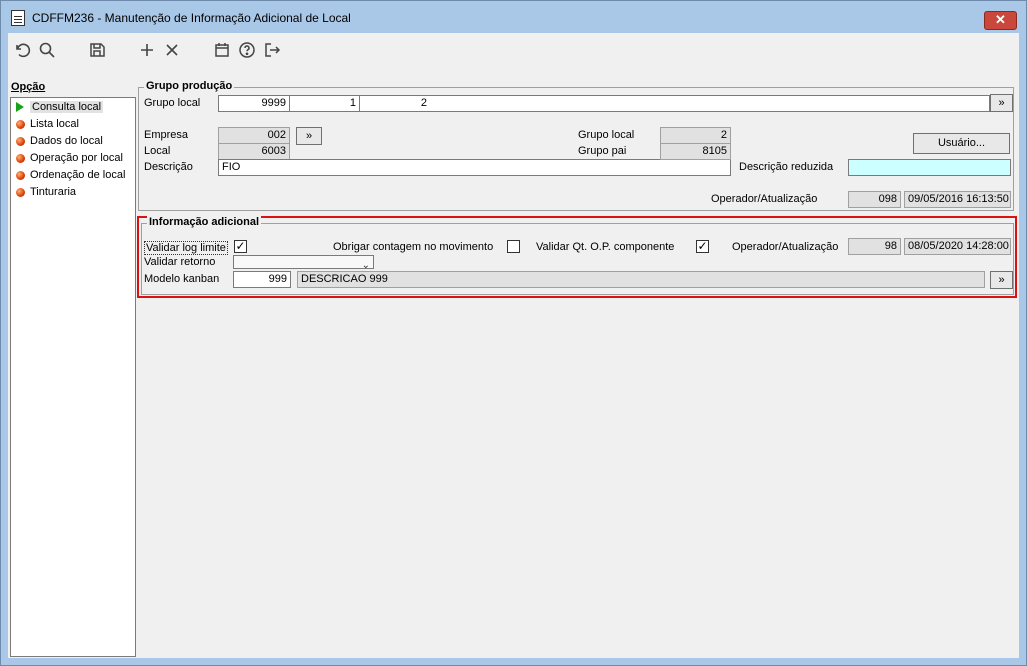 This screenshot has width=1027, height=666. I want to click on operador-atualizacao-label: Operador/Atualização, so click(764, 199).